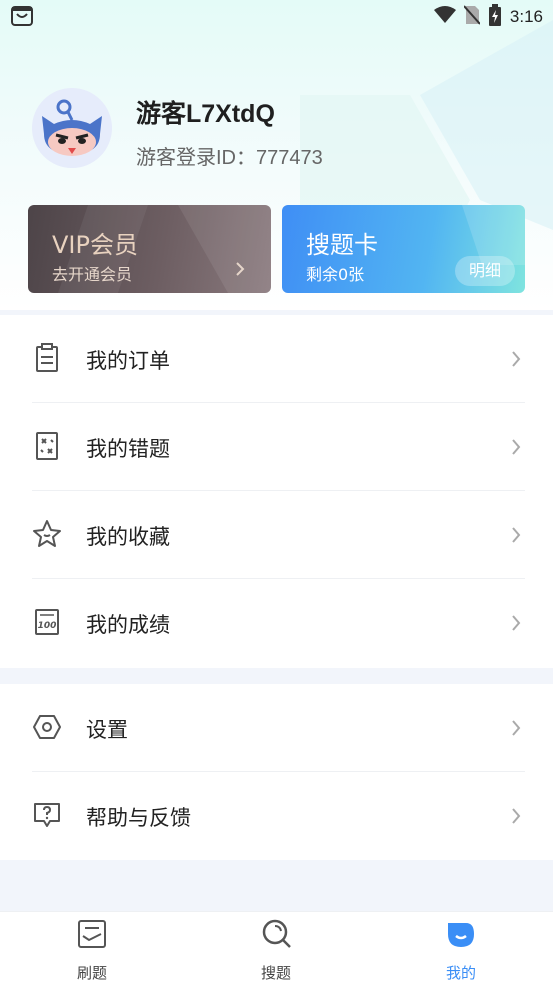 The image size is (553, 983). Describe the element at coordinates (47, 446) in the screenshot. I see `wrong-answers-icon` at that location.